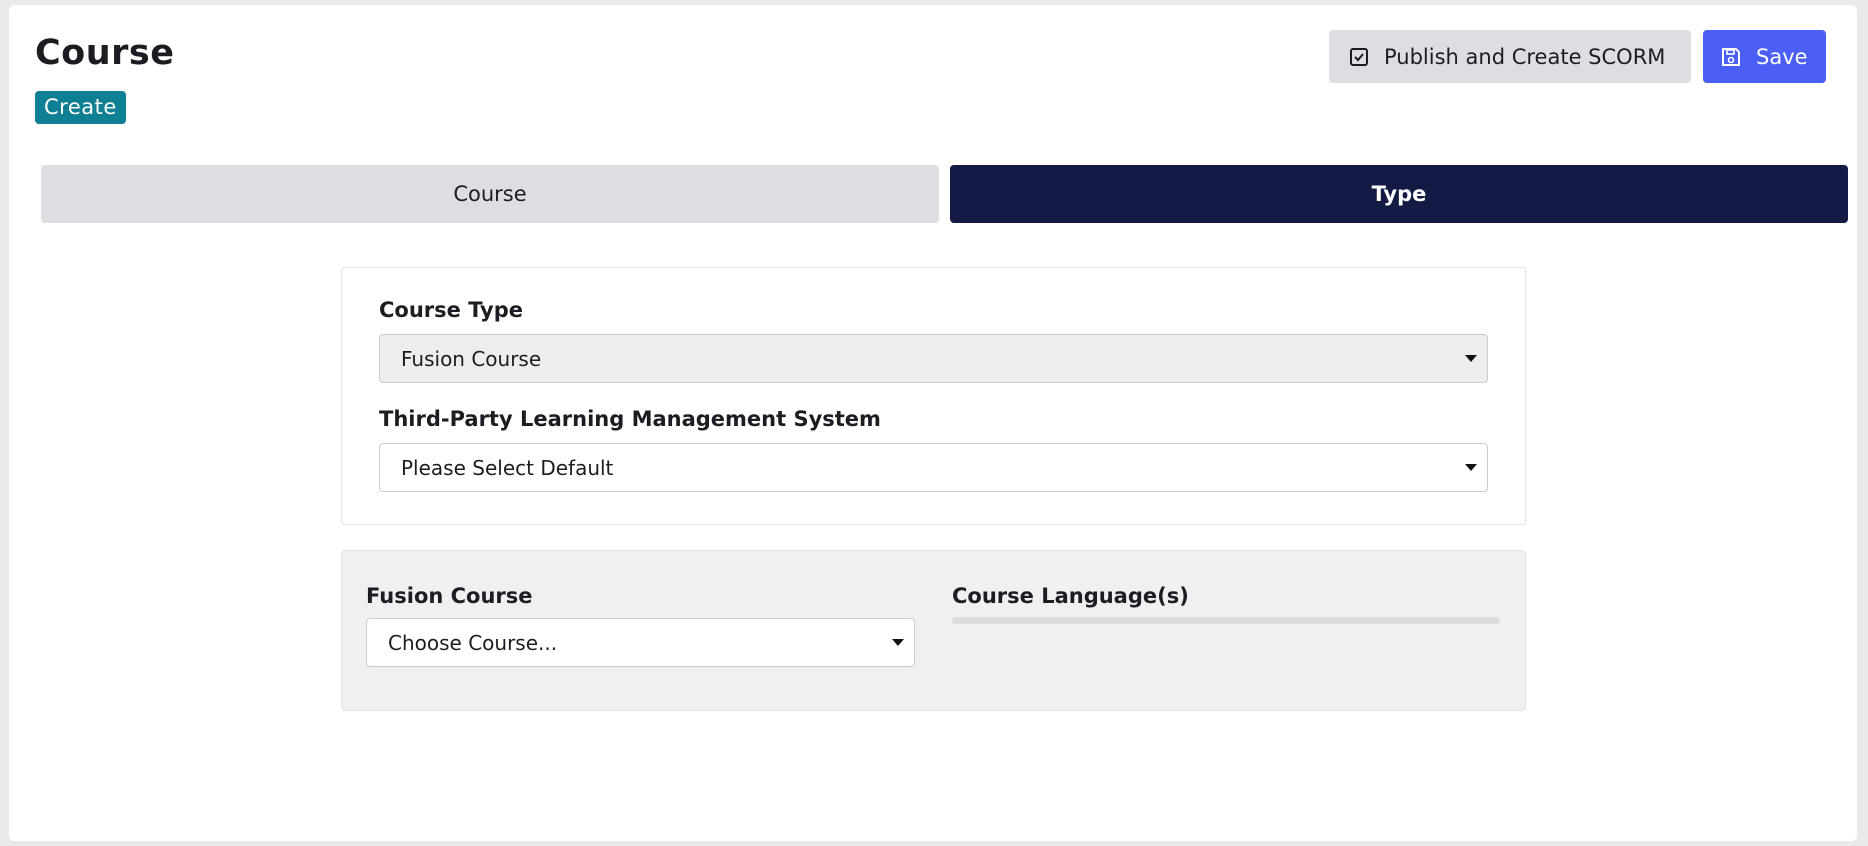  I want to click on publish-scorm-label: Publish and Create SCORM, so click(1525, 56).